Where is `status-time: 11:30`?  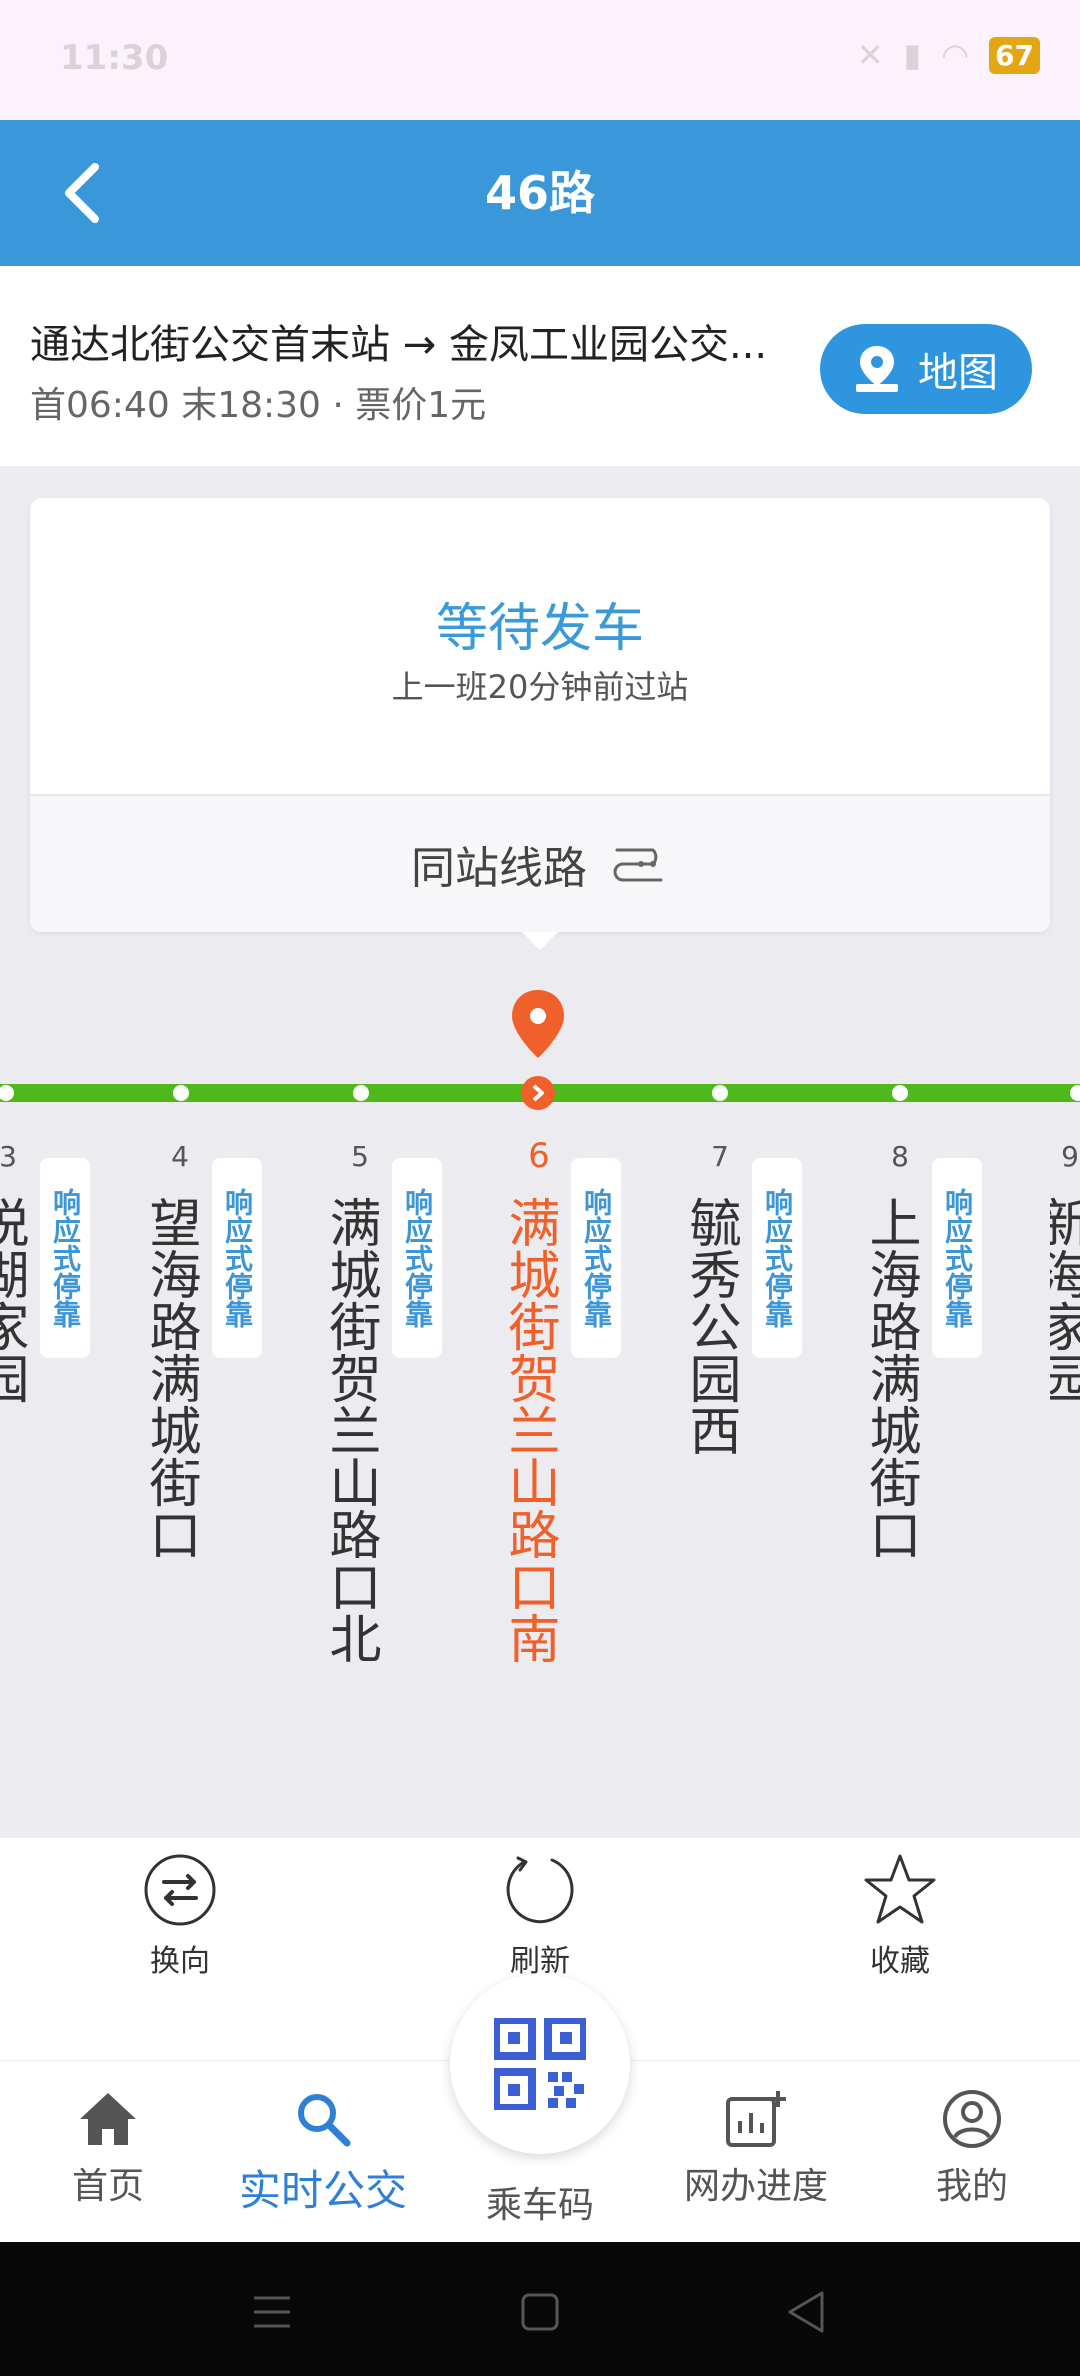 status-time: 11:30 is located at coordinates (114, 58).